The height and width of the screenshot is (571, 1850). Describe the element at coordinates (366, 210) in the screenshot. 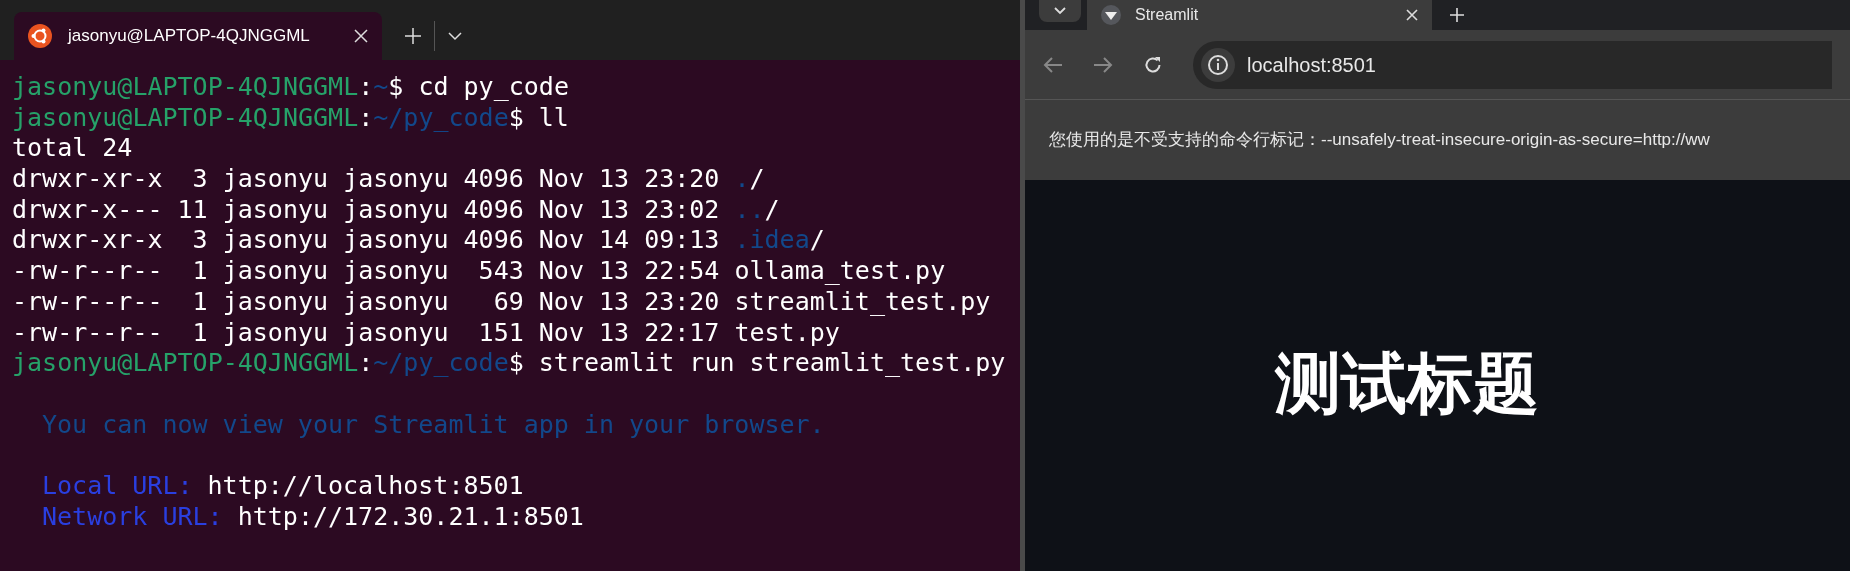

I see `terminal-text: drwxr-x--- 11 jasonyu jasonyu 4096 Nov 13 23:02` at that location.